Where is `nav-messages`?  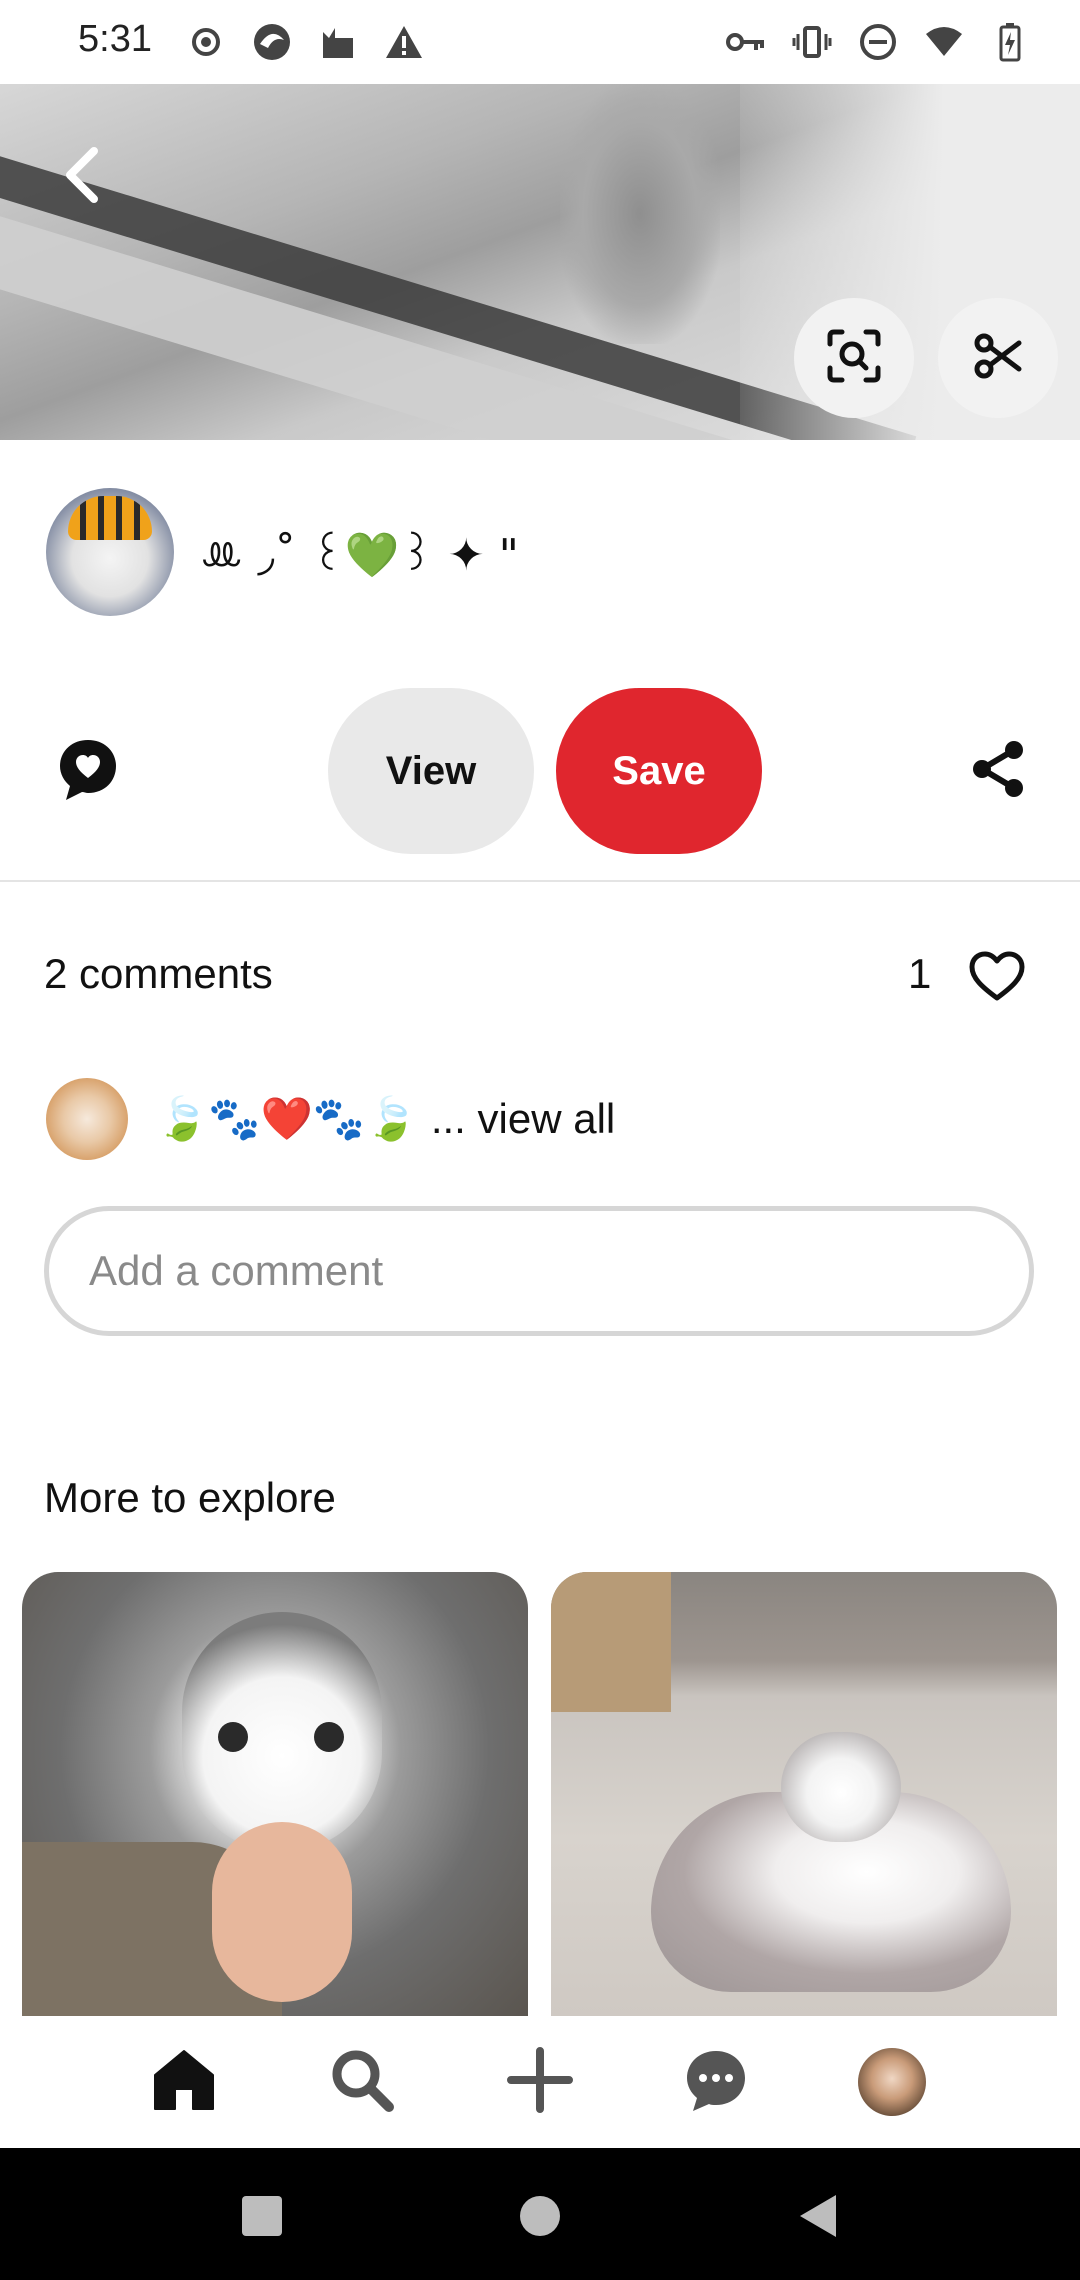
nav-messages is located at coordinates (716, 2082).